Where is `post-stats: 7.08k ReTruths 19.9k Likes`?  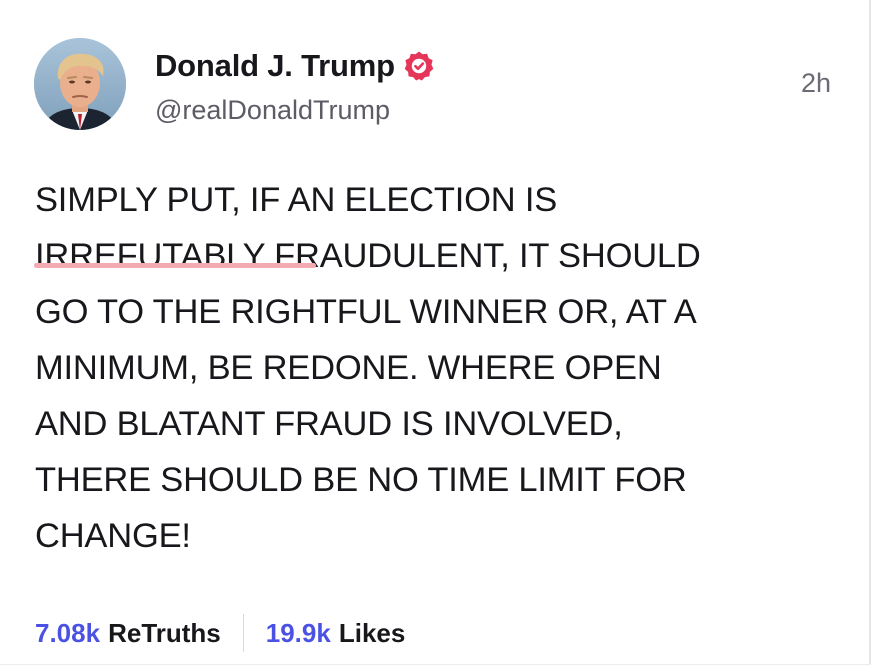
post-stats: 7.08k ReTruths 19.9k Likes is located at coordinates (220, 633).